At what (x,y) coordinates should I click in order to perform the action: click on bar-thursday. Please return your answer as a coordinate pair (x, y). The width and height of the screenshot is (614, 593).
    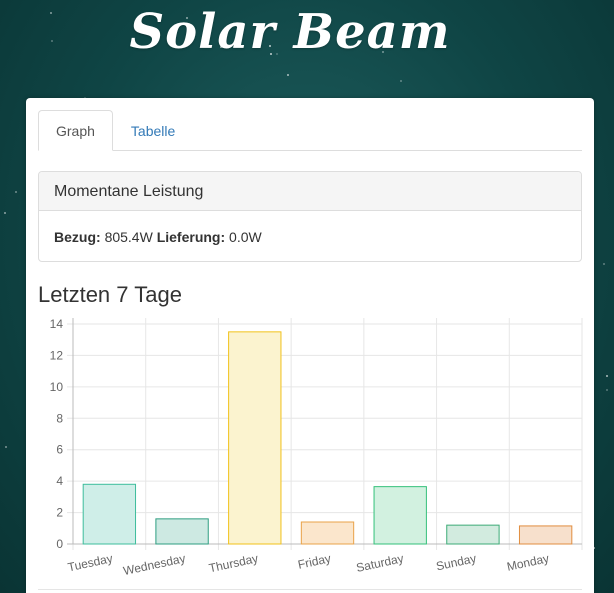
    Looking at the image, I should click on (255, 438).